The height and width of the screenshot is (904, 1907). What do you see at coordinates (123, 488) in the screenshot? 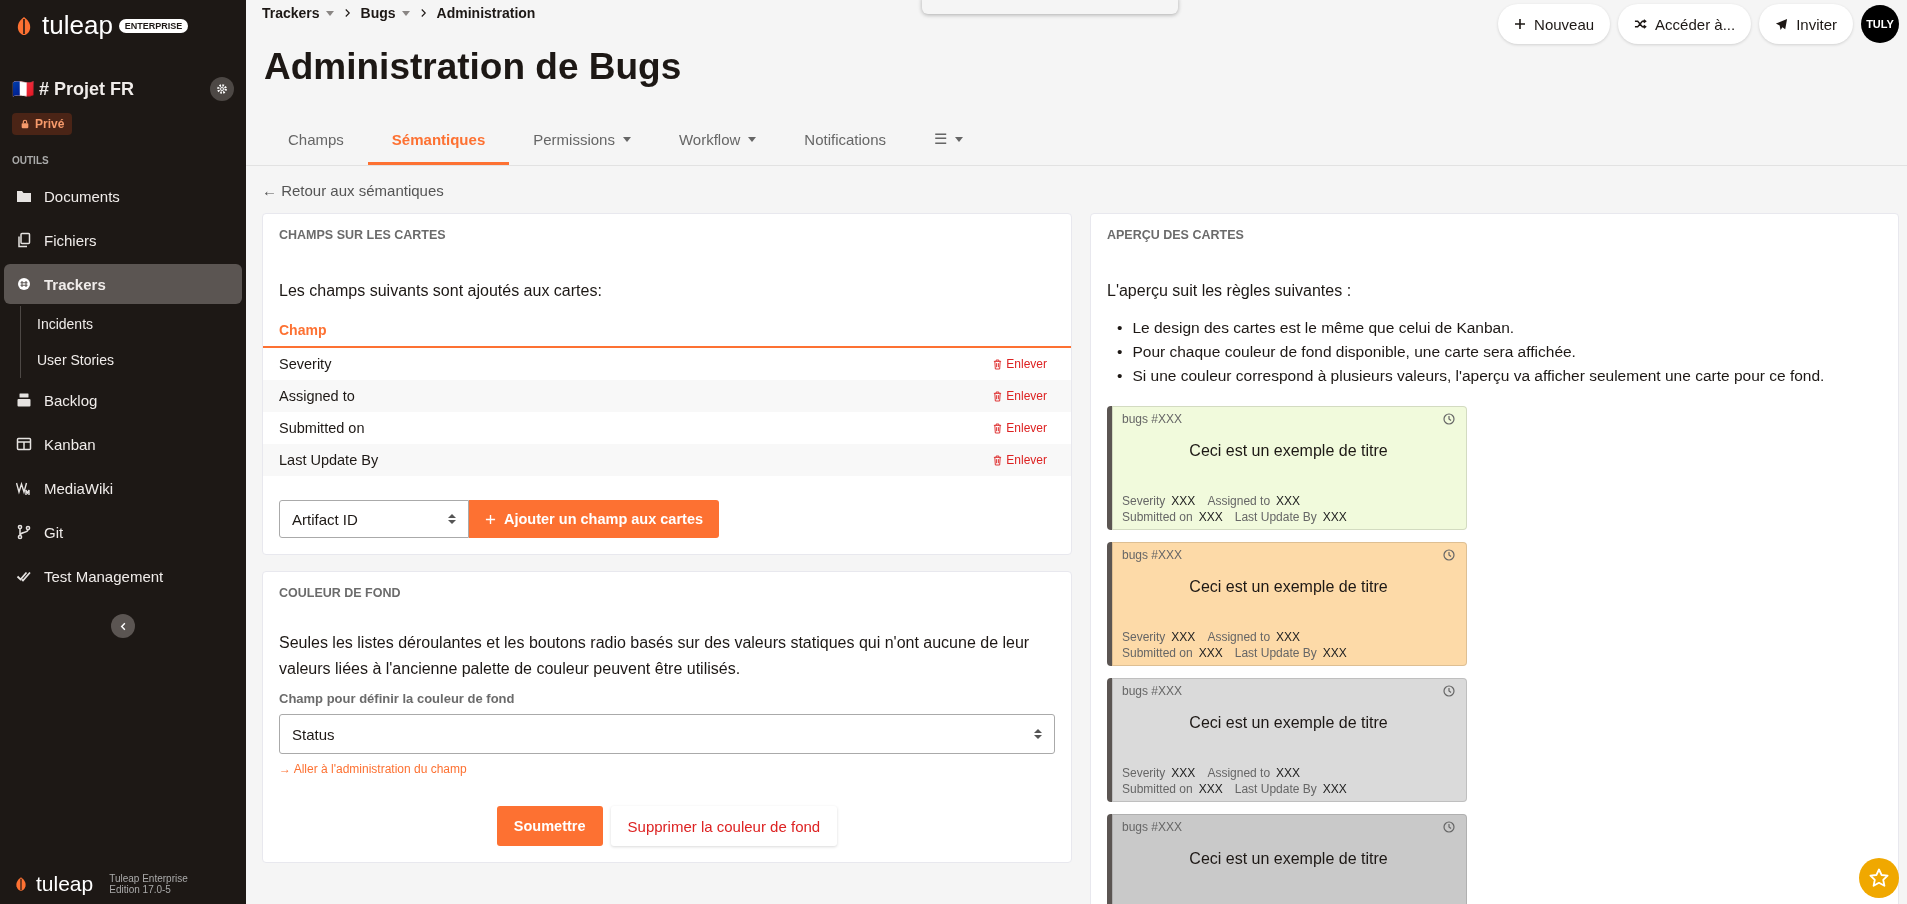
I see `sidebar-item: MediaWiki` at bounding box center [123, 488].